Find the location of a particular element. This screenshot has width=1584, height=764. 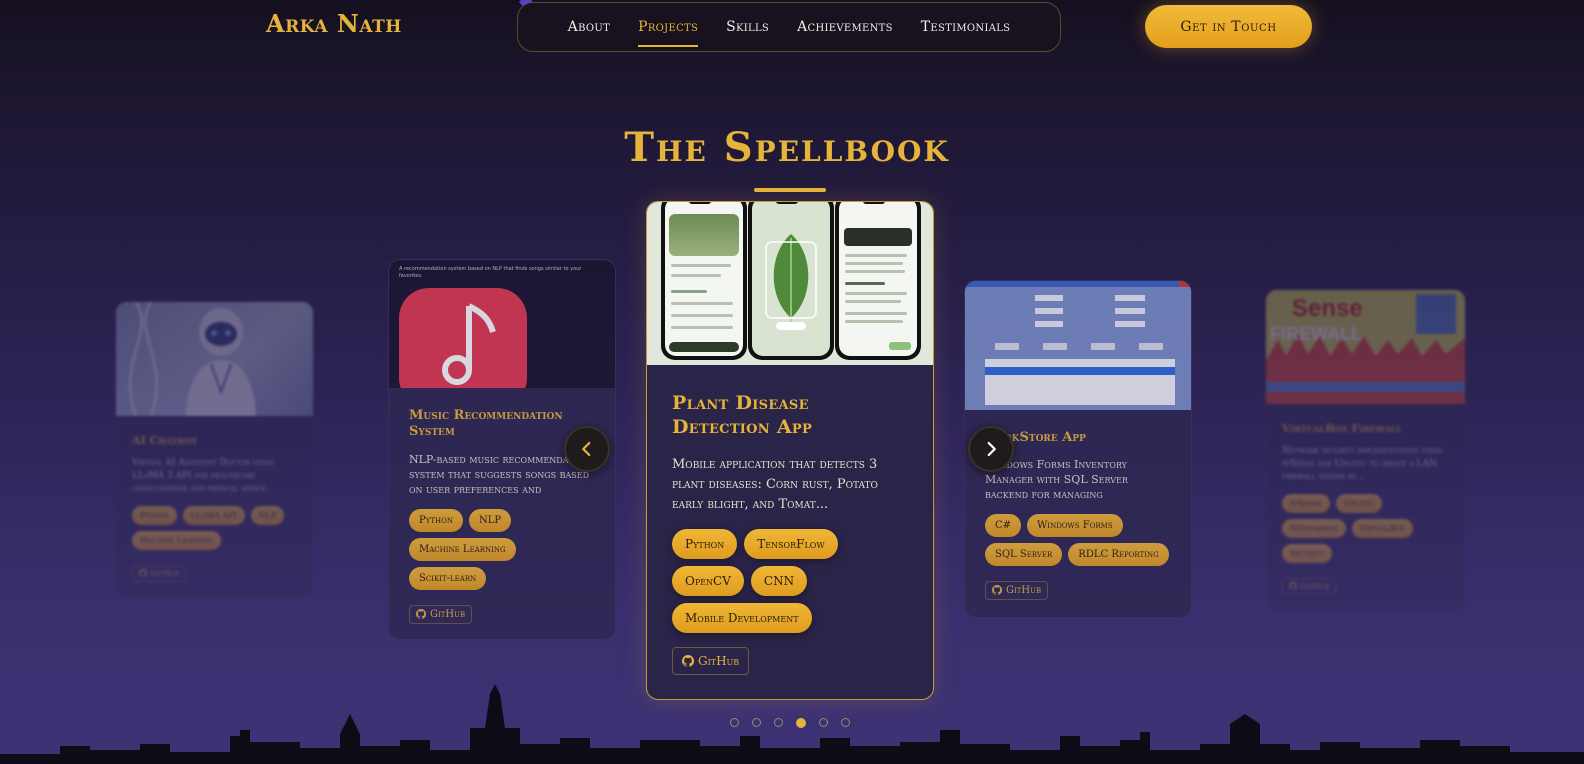

tag-list: Python NLP Machine Learning Scikit-learn is located at coordinates (502, 549).